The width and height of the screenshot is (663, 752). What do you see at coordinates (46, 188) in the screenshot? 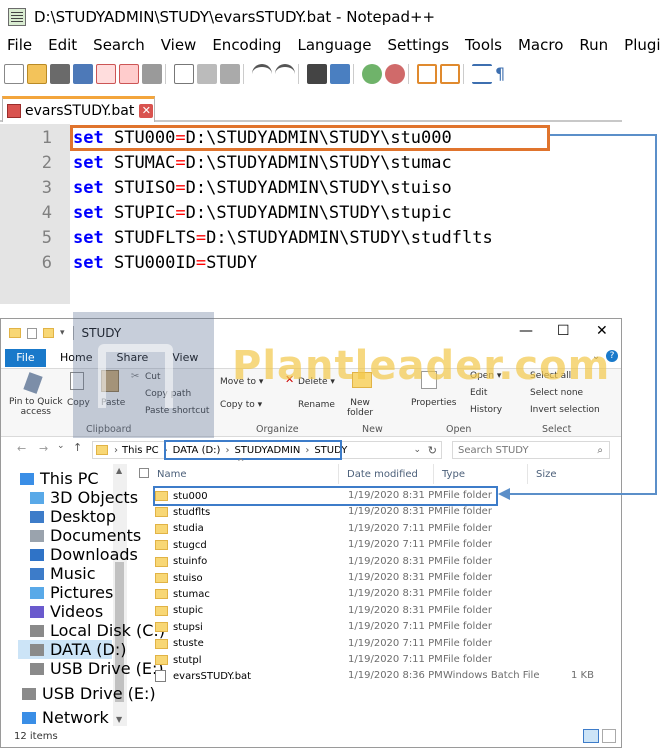
I see `line-number: 3` at bounding box center [46, 188].